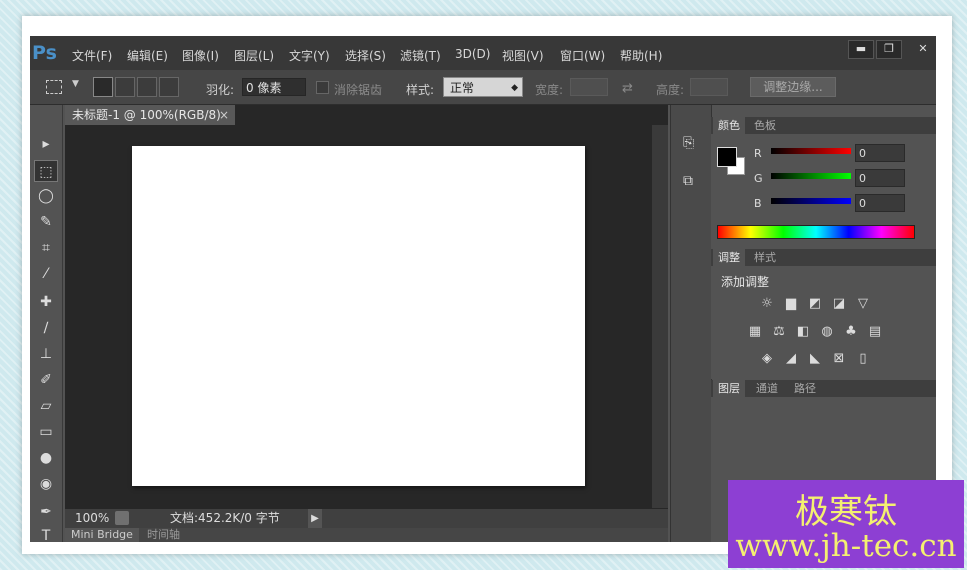 The image size is (967, 570). I want to click on vertical-scrollbar, so click(660, 316).